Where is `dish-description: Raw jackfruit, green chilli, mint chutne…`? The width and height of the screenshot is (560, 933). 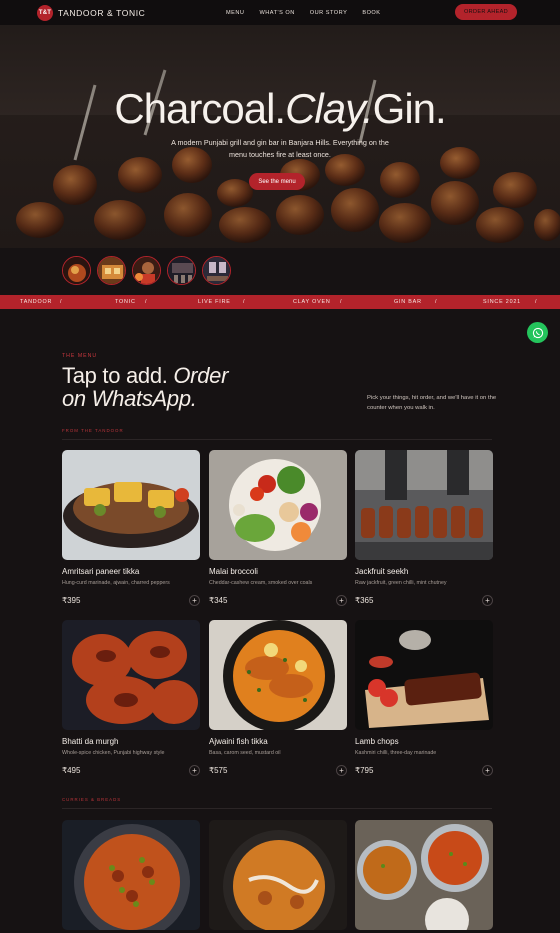 dish-description: Raw jackfruit, green chilli, mint chutne… is located at coordinates (401, 583).